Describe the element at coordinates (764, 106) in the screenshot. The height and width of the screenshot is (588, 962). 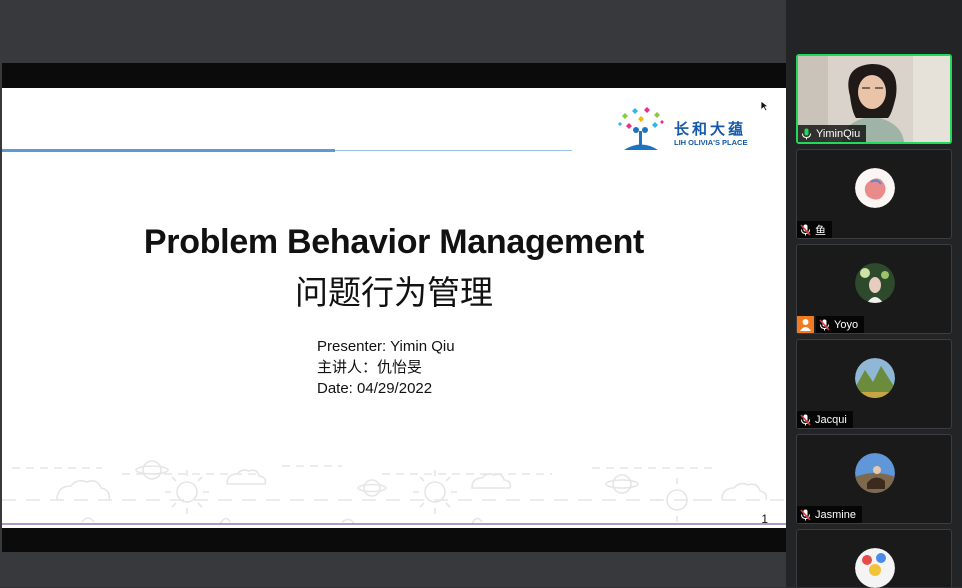
I see `mouse-cursor-icon` at that location.